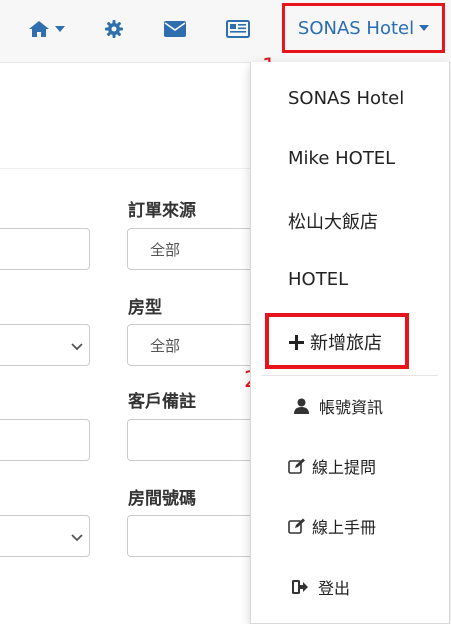 The width and height of the screenshot is (451, 624). What do you see at coordinates (125, 168) in the screenshot?
I see `content-divider` at bounding box center [125, 168].